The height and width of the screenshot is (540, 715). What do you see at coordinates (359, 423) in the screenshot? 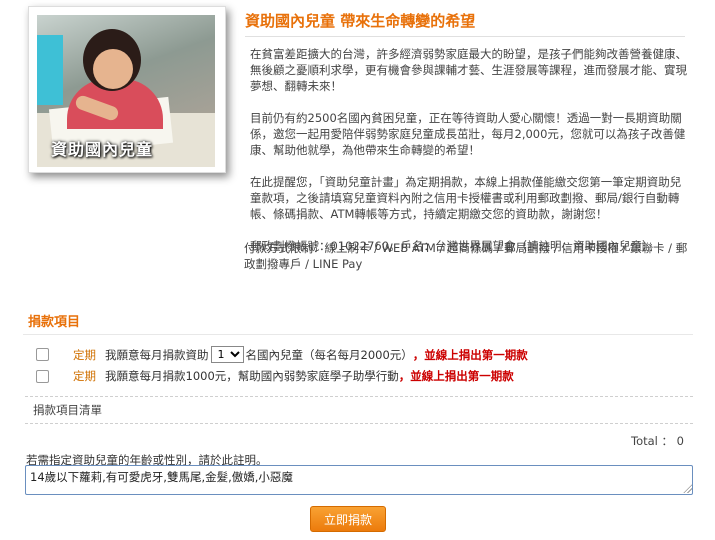
I see `list-divider-bottom` at bounding box center [359, 423].